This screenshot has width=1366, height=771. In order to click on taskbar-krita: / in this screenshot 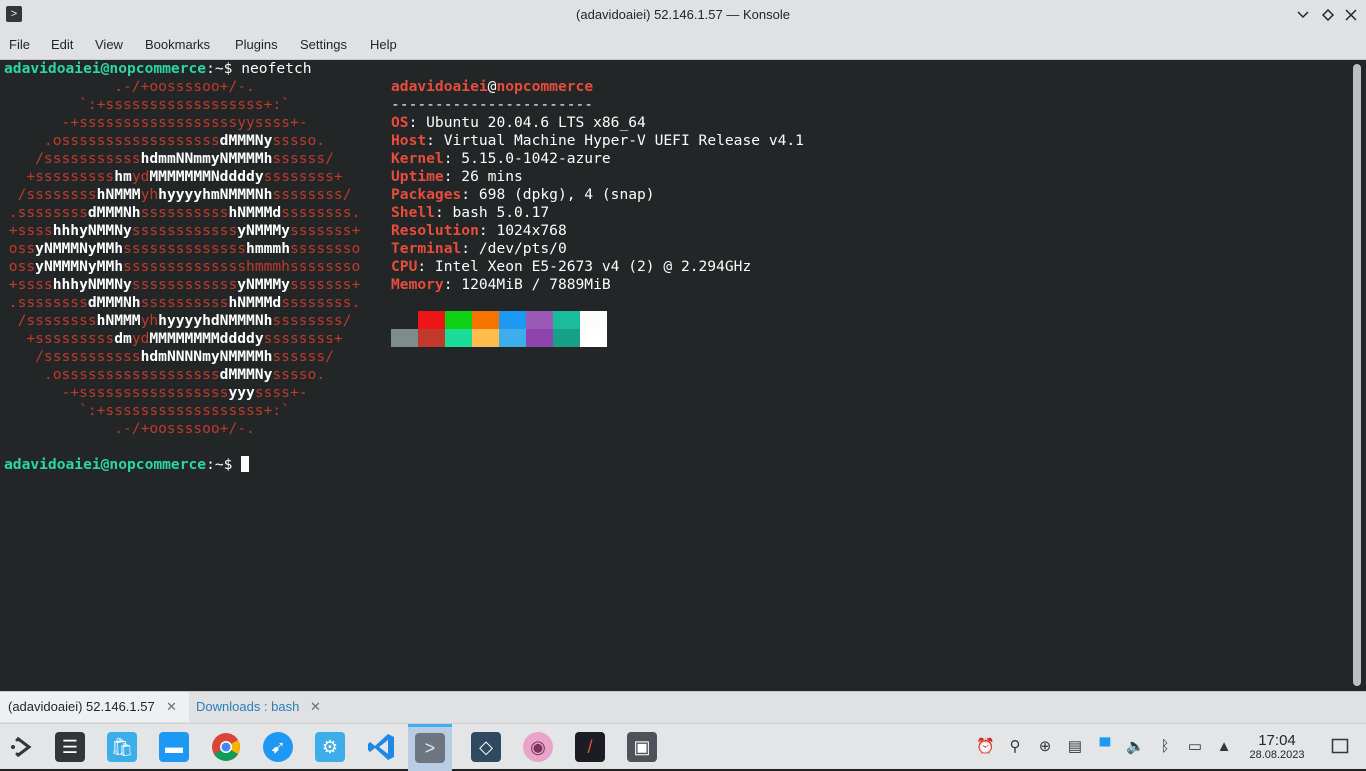, I will do `click(590, 747)`.